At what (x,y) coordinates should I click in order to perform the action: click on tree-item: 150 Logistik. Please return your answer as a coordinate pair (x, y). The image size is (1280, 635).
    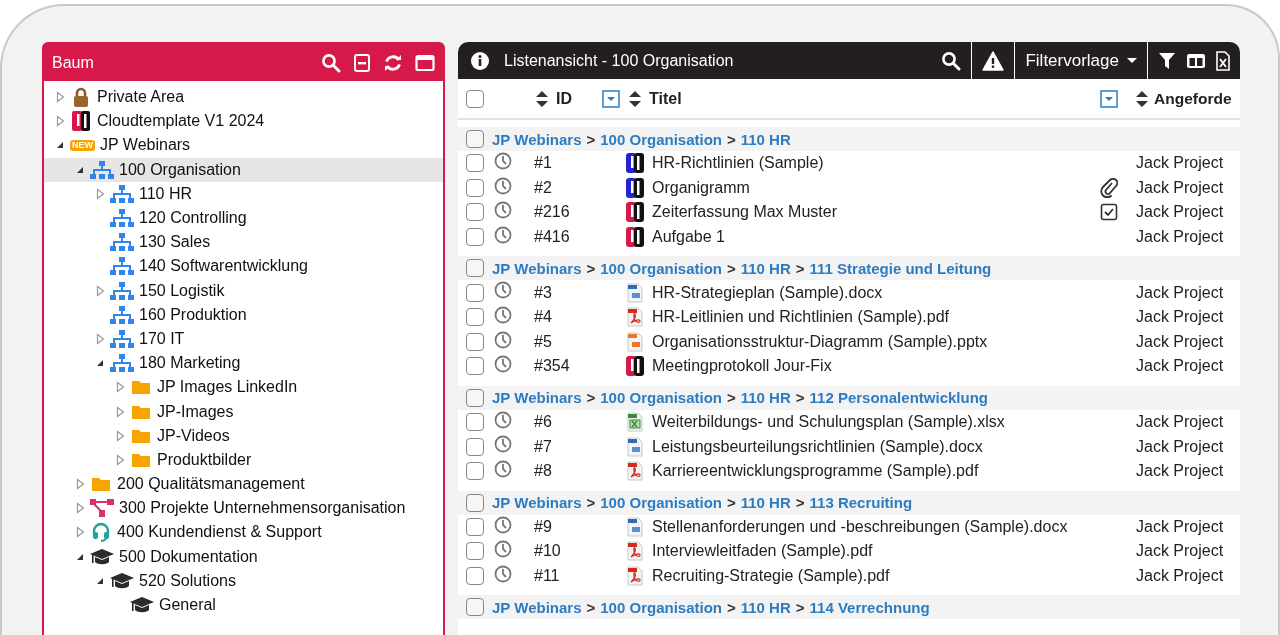
    Looking at the image, I should click on (243, 290).